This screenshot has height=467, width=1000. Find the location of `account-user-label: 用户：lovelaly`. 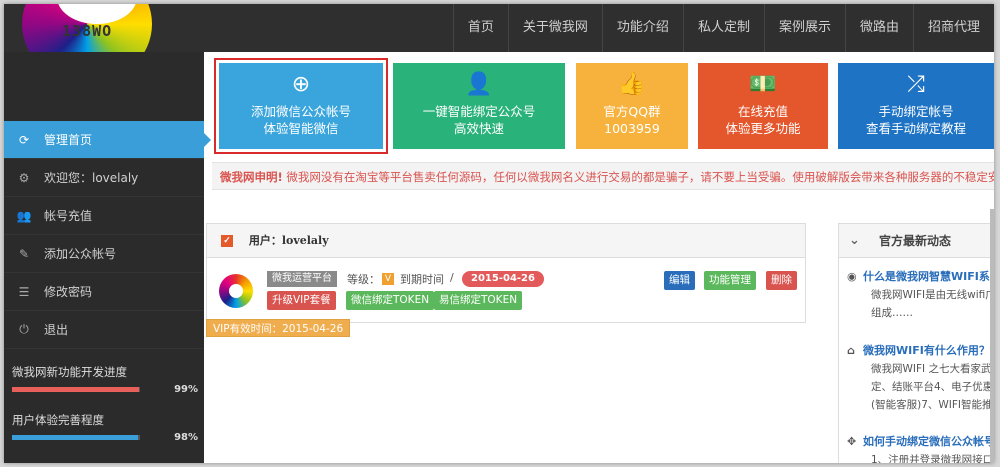

account-user-label: 用户：lovelaly is located at coordinates (288, 240).